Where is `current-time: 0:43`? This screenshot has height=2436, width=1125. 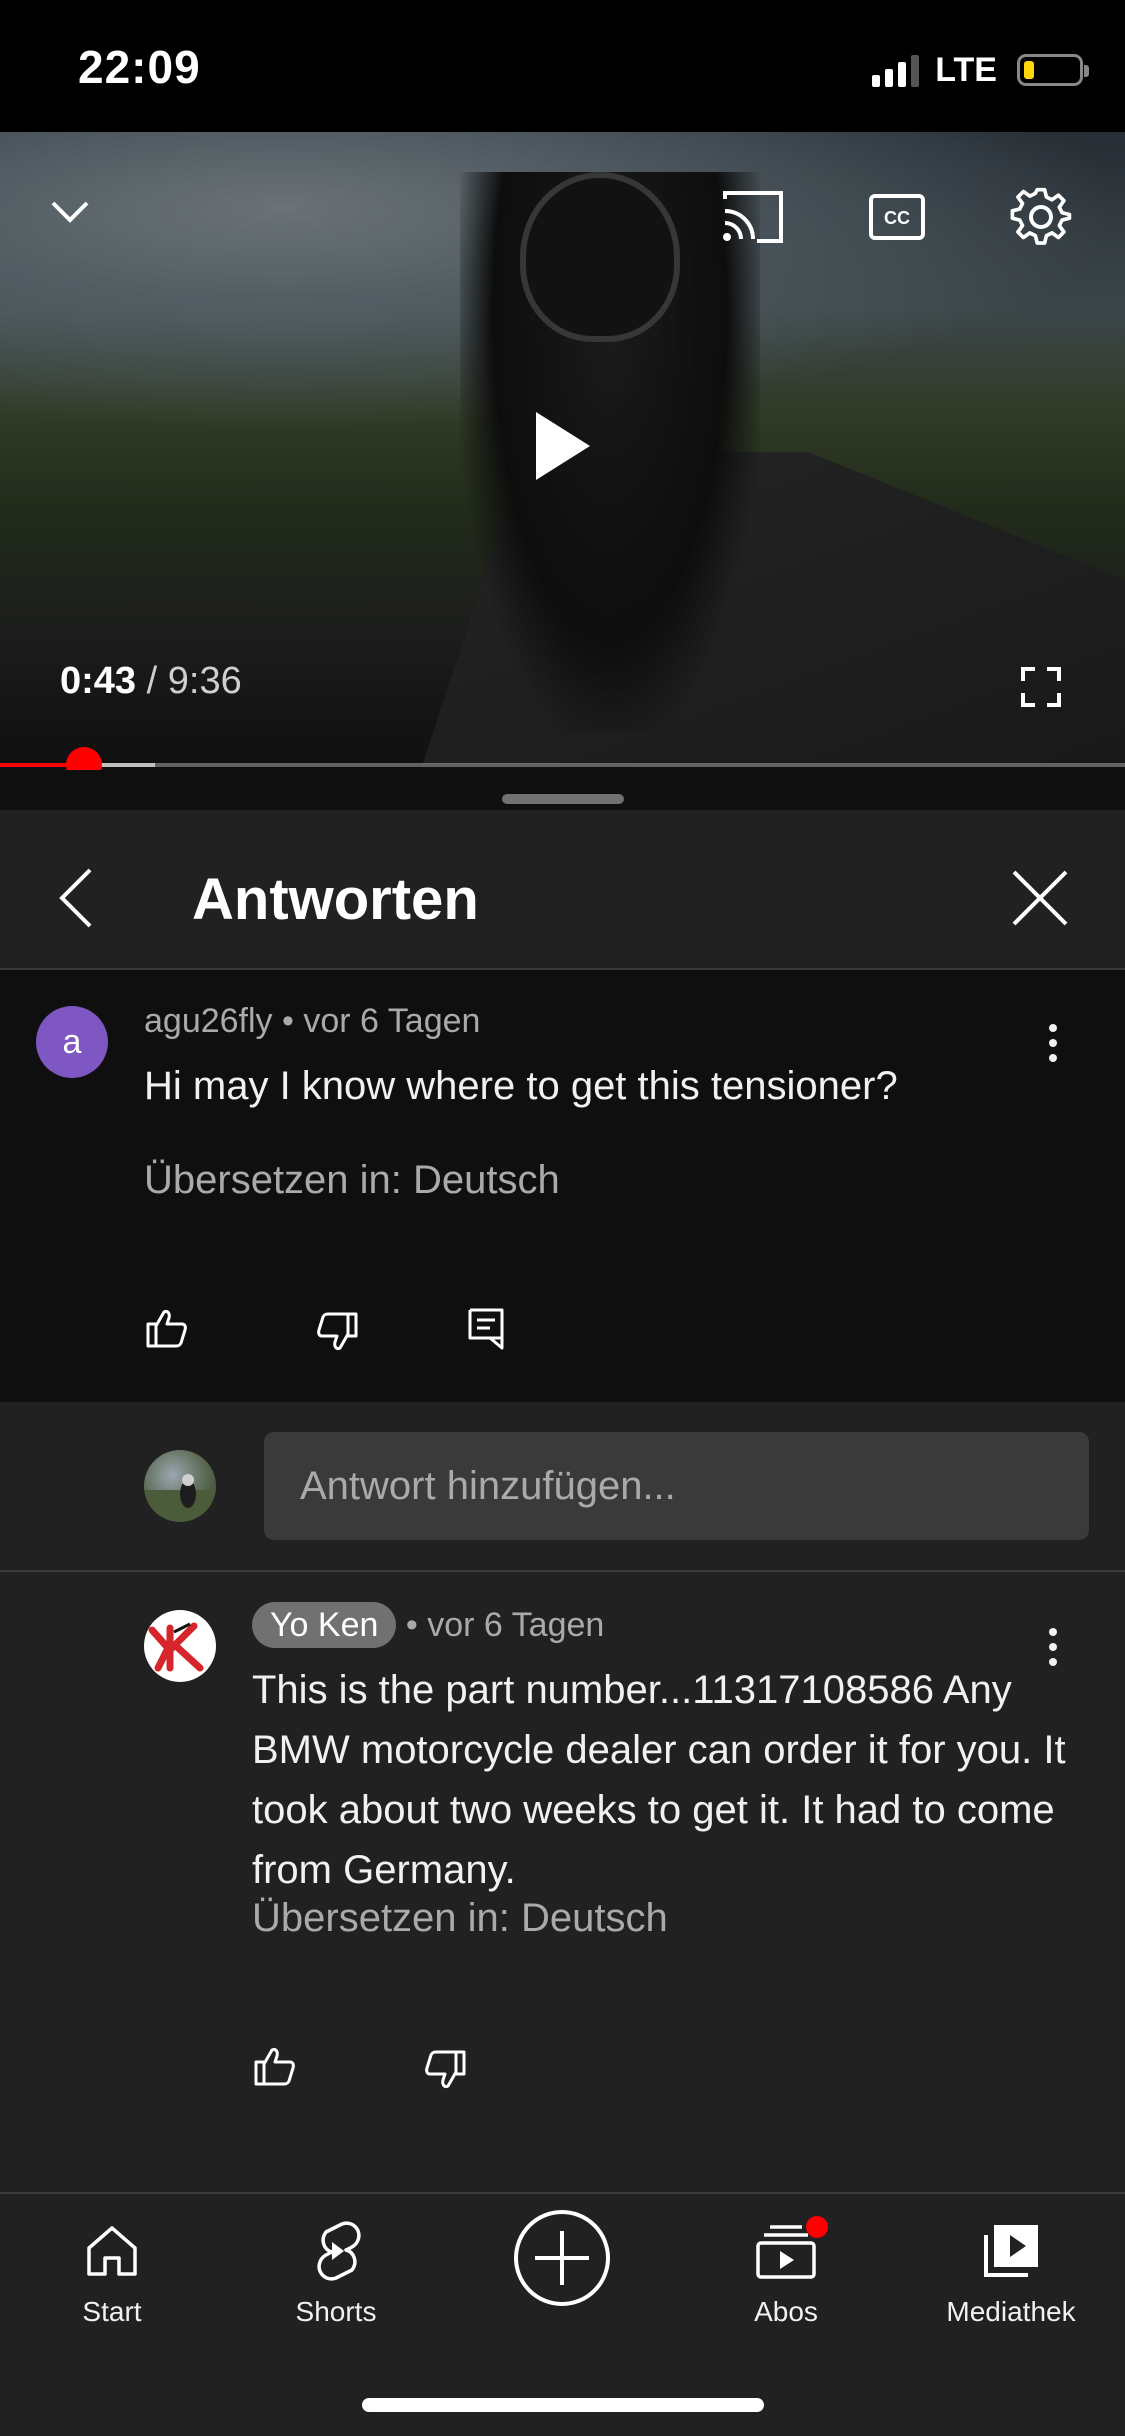 current-time: 0:43 is located at coordinates (98, 681).